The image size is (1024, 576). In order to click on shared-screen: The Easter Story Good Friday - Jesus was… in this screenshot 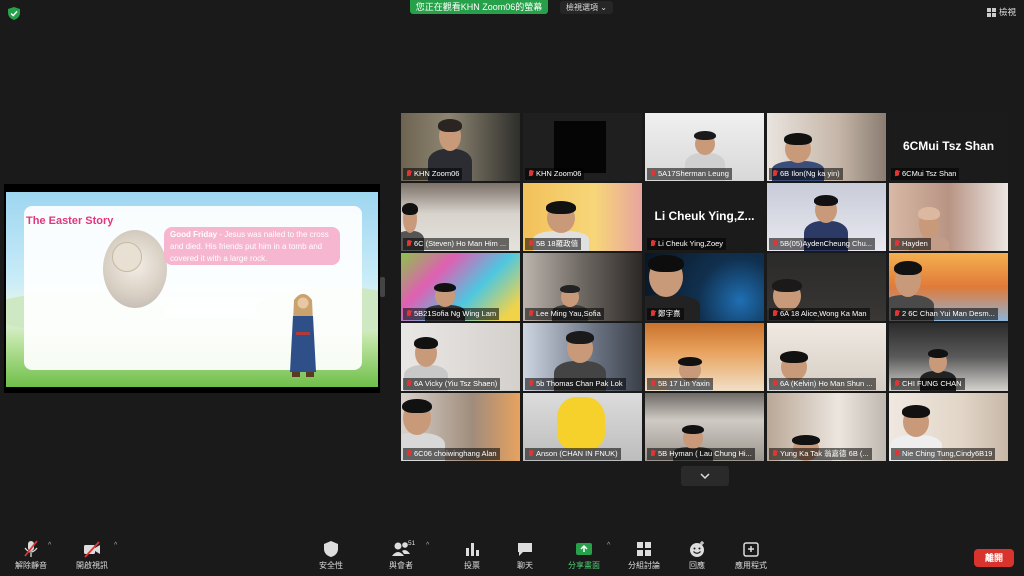, I will do `click(192, 288)`.